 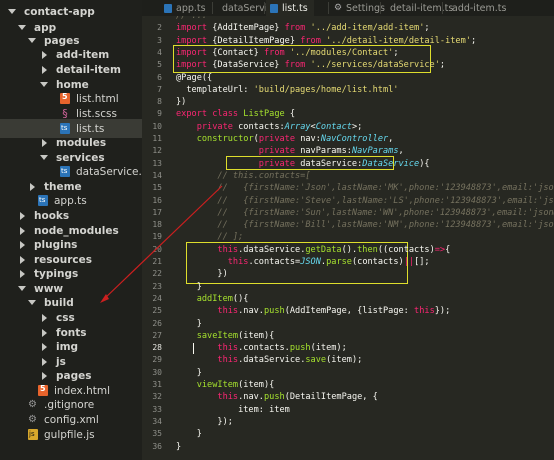 I want to click on code-line: 6 @Page({, so click(x=348, y=78).